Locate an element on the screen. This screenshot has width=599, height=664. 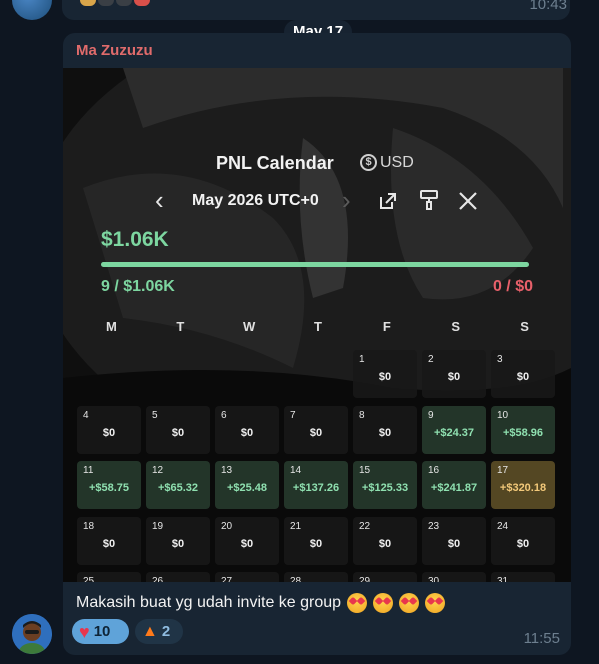
day-number: 30 is located at coordinates (434, 579).